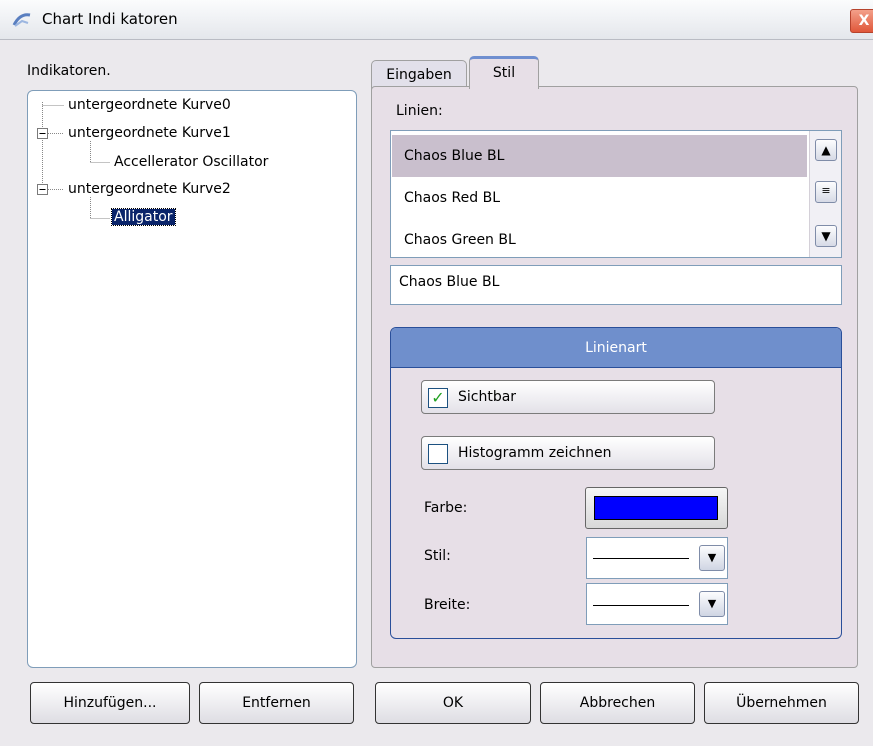 Image resolution: width=873 pixels, height=746 pixels. I want to click on list-item-chaos-blue: Chaos Blue BL, so click(599, 156).